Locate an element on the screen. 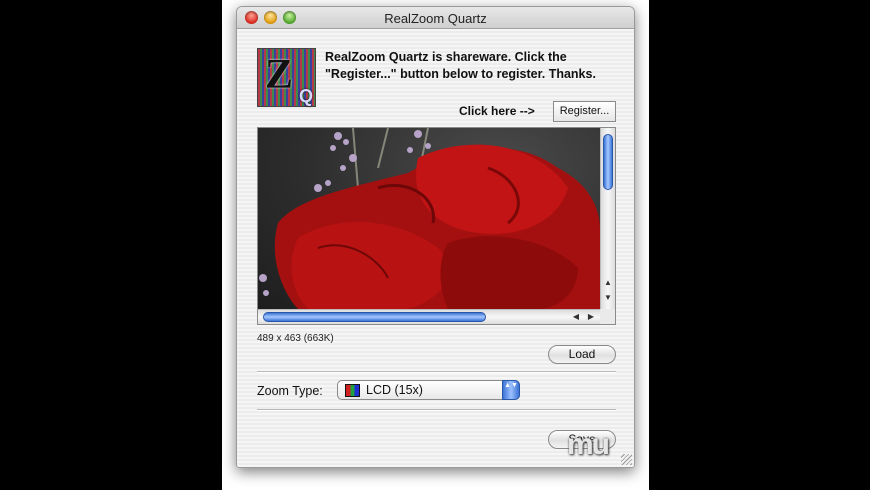 The height and width of the screenshot is (490, 870). logo-badge: Q is located at coordinates (305, 96).